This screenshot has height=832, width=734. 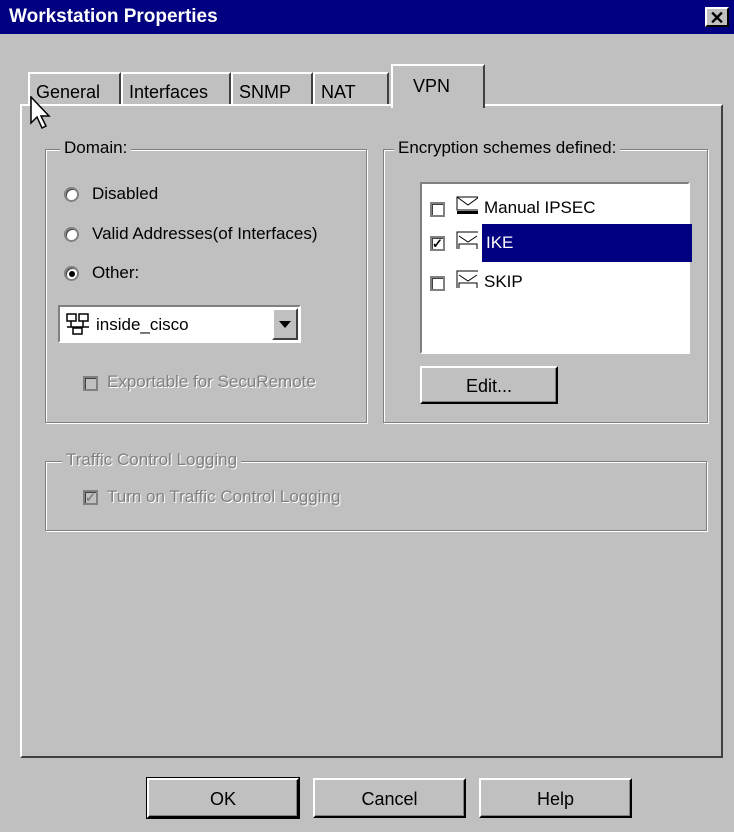 What do you see at coordinates (587, 243) in the screenshot?
I see `selected-row-highlight` at bounding box center [587, 243].